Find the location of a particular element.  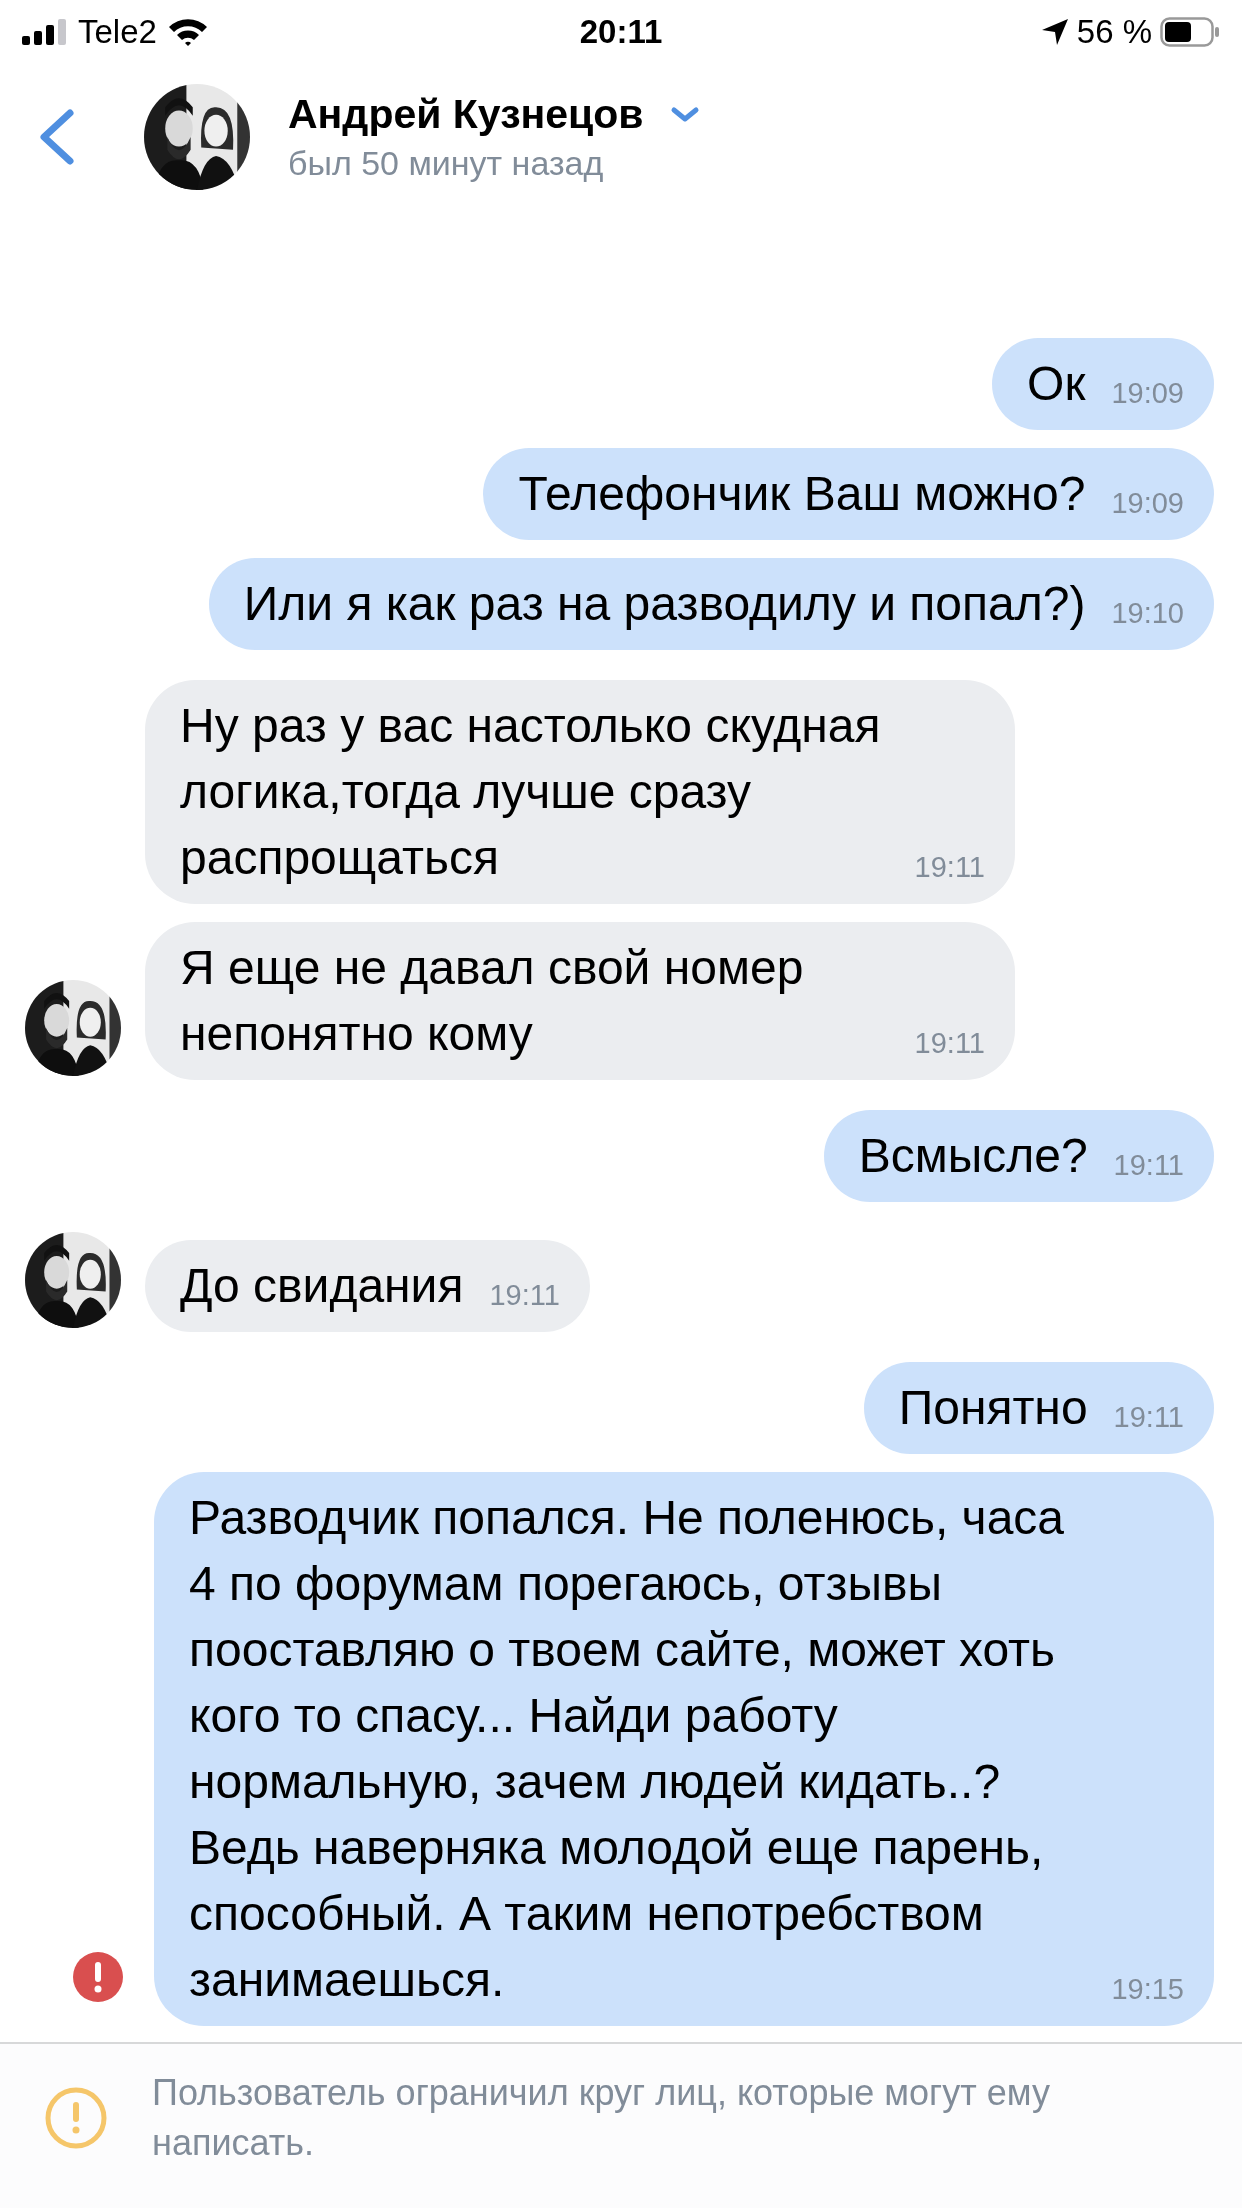

message-bubble: Понятно 19:11 is located at coordinates (1038, 1408).